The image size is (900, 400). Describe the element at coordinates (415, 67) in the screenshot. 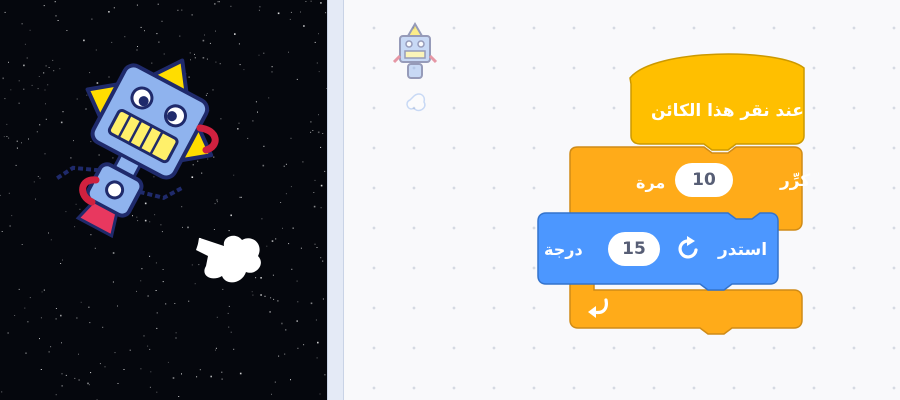

I see `robot-sprite-thumbnail` at that location.